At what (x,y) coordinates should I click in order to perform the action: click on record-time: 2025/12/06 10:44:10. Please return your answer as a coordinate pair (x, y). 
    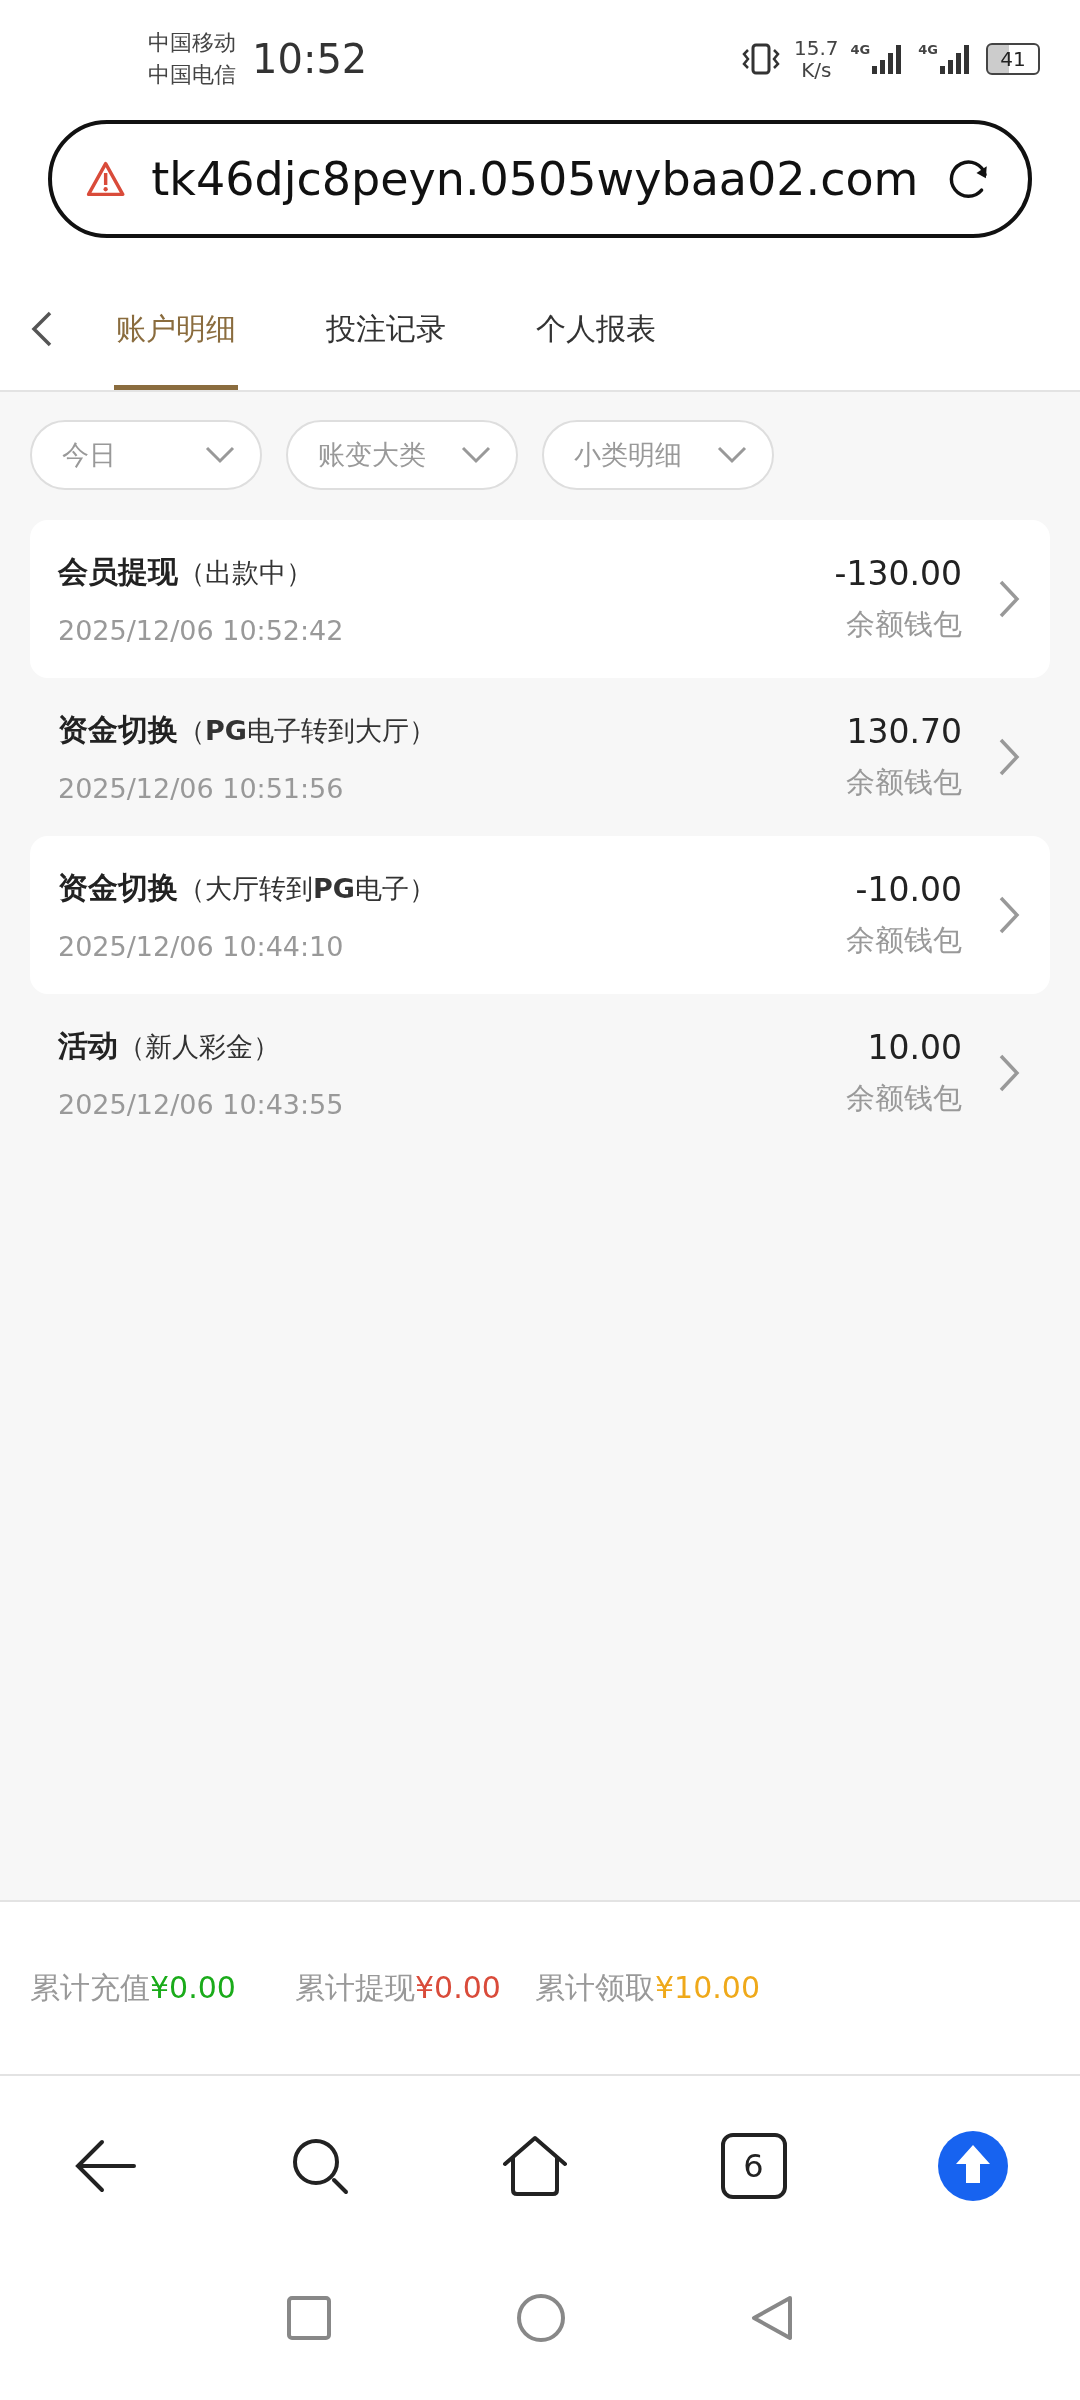
    Looking at the image, I should click on (201, 946).